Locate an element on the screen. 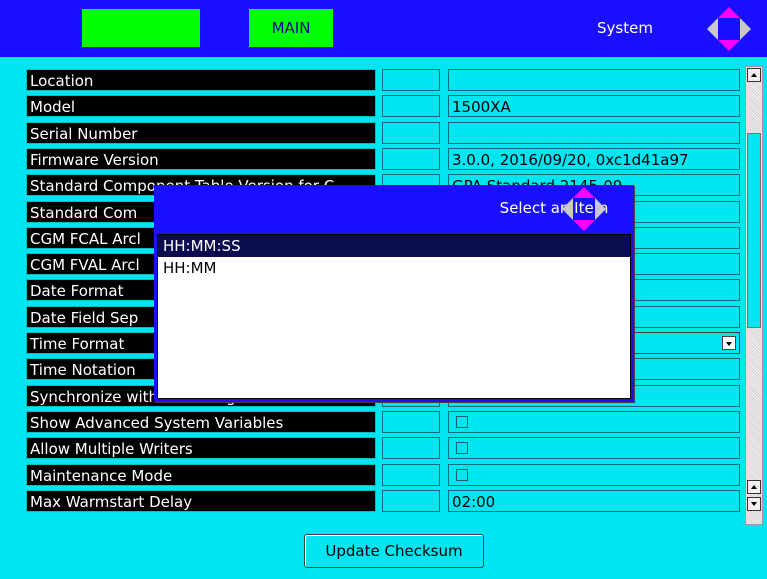 This screenshot has width=767, height=579. table-row: Allow Multiple Writers is located at coordinates (383, 449).